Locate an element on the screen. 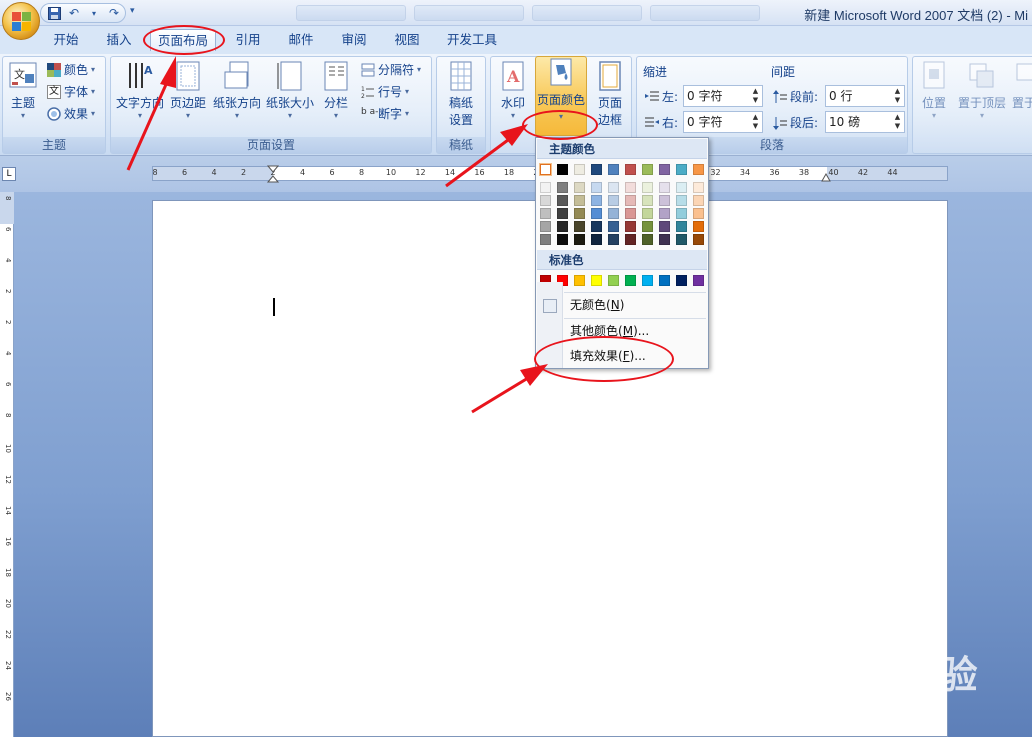 The height and width of the screenshot is (737, 1032). spacing-before-spinner: 0 行 ▲ ▼ is located at coordinates (865, 96).